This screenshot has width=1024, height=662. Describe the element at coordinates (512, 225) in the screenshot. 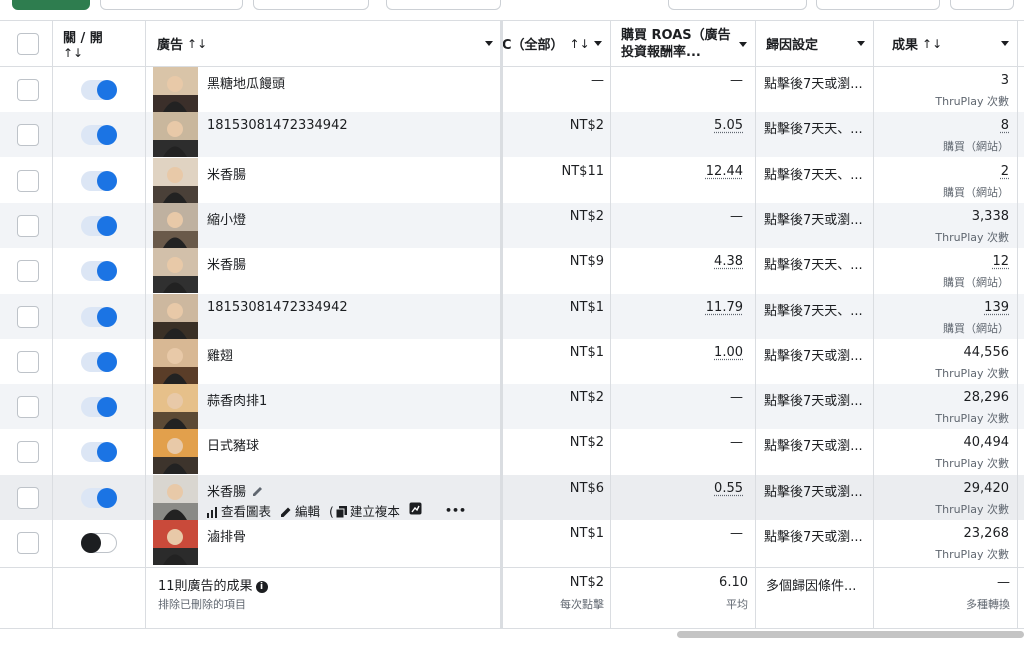

I see `table-row: 縮小燈 NT$2 — 點擊後7天或瀏... 3,338 ThruPlay 次數` at that location.